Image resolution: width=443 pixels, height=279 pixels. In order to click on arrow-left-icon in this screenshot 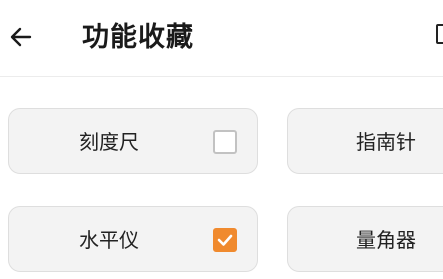, I will do `click(21, 37)`.